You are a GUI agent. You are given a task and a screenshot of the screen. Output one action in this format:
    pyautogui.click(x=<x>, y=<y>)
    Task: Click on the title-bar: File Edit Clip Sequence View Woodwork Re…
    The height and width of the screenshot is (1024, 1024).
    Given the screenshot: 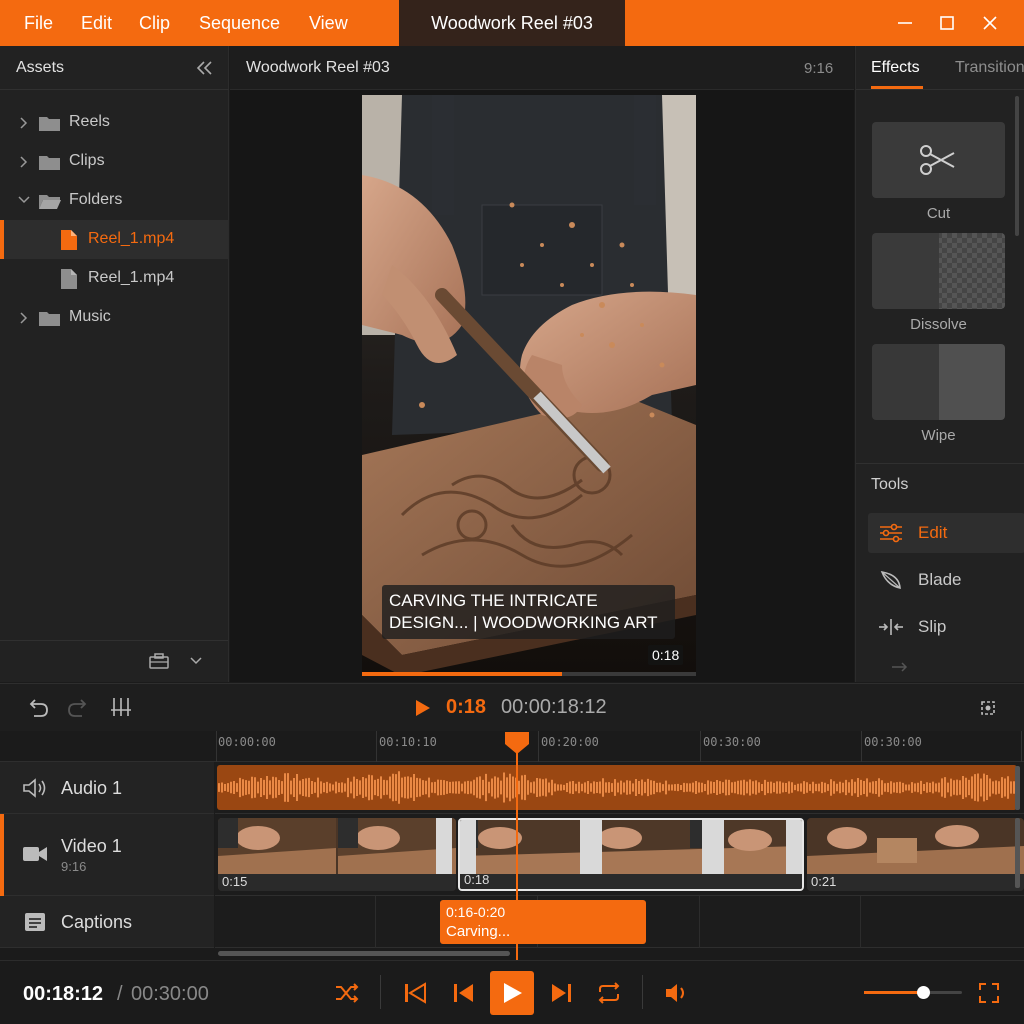 What is the action you would take?
    pyautogui.click(x=512, y=23)
    